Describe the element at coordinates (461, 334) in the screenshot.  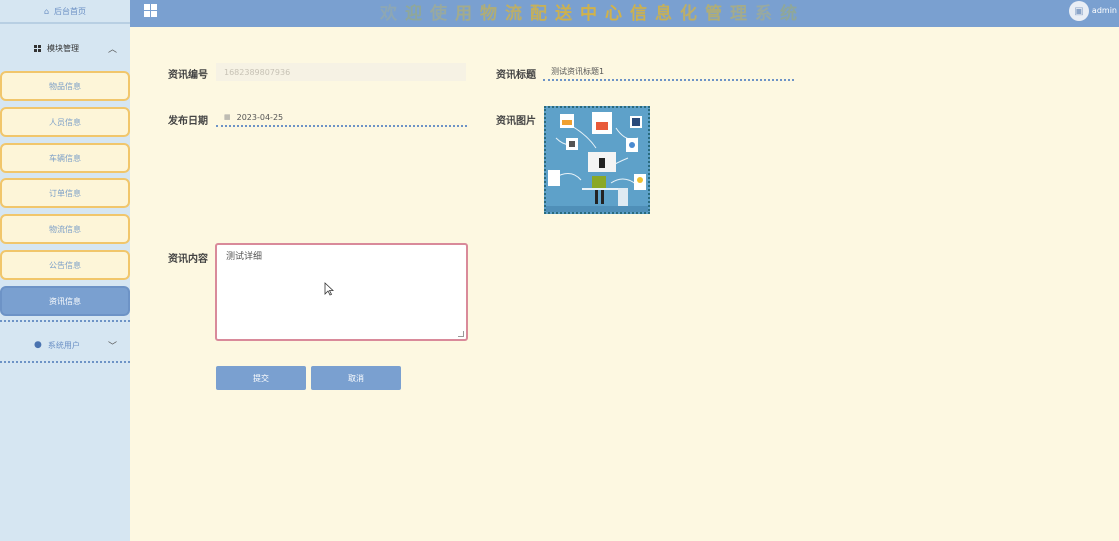
I see `resize-handle-icon` at that location.